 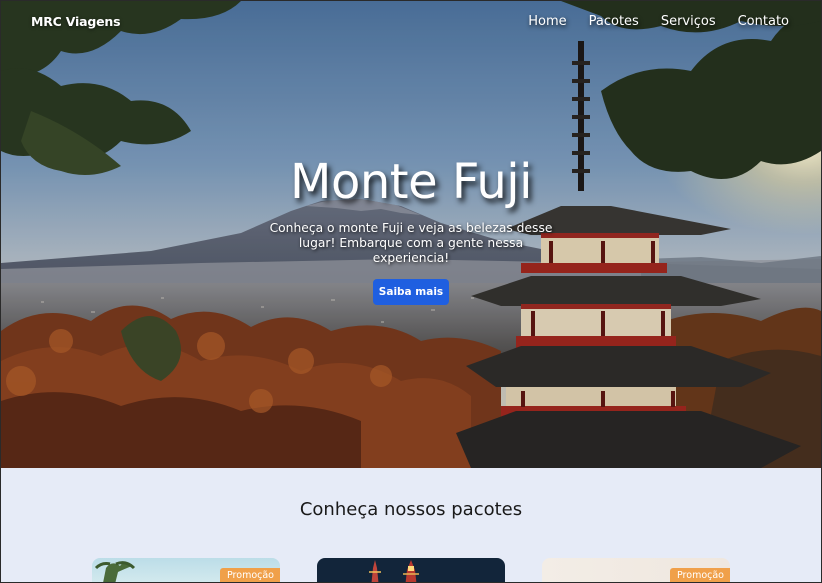 I want to click on package-card, so click(x=411, y=570).